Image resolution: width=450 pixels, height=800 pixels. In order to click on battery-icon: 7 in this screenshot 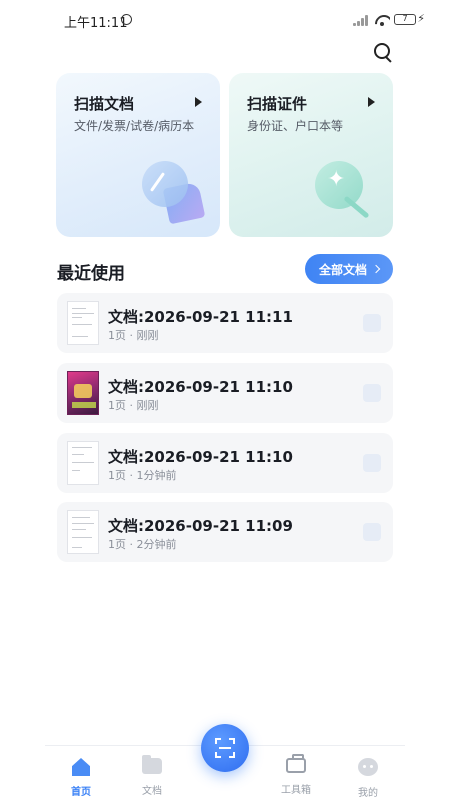, I will do `click(405, 19)`.